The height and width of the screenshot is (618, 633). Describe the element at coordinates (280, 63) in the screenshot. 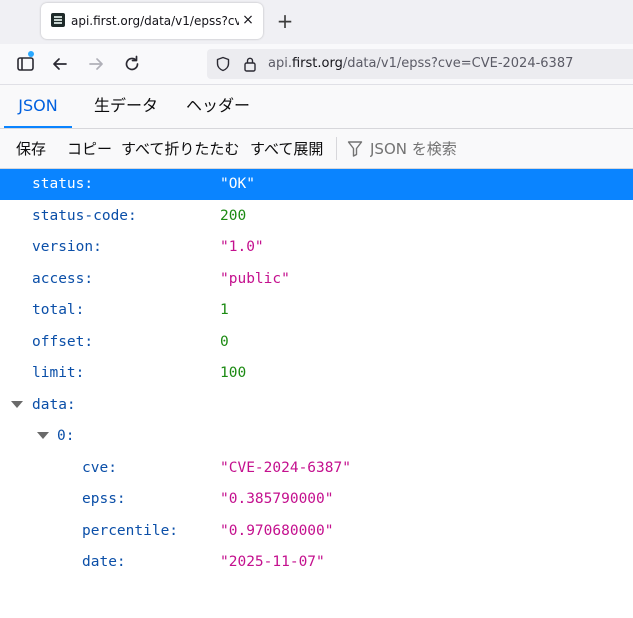

I see `url-prefix: api.` at that location.